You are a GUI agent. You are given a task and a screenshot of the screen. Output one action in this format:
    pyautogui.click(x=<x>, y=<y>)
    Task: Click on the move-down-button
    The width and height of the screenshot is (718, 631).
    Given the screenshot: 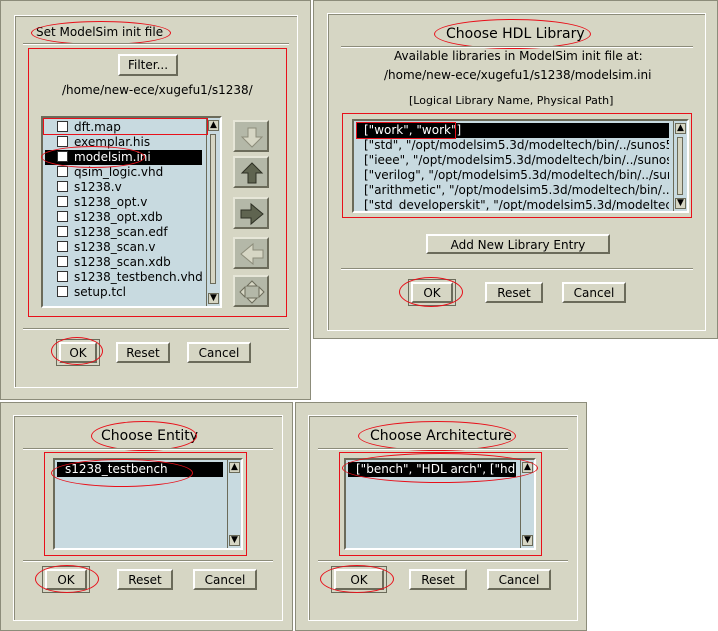 What is the action you would take?
    pyautogui.click(x=251, y=136)
    